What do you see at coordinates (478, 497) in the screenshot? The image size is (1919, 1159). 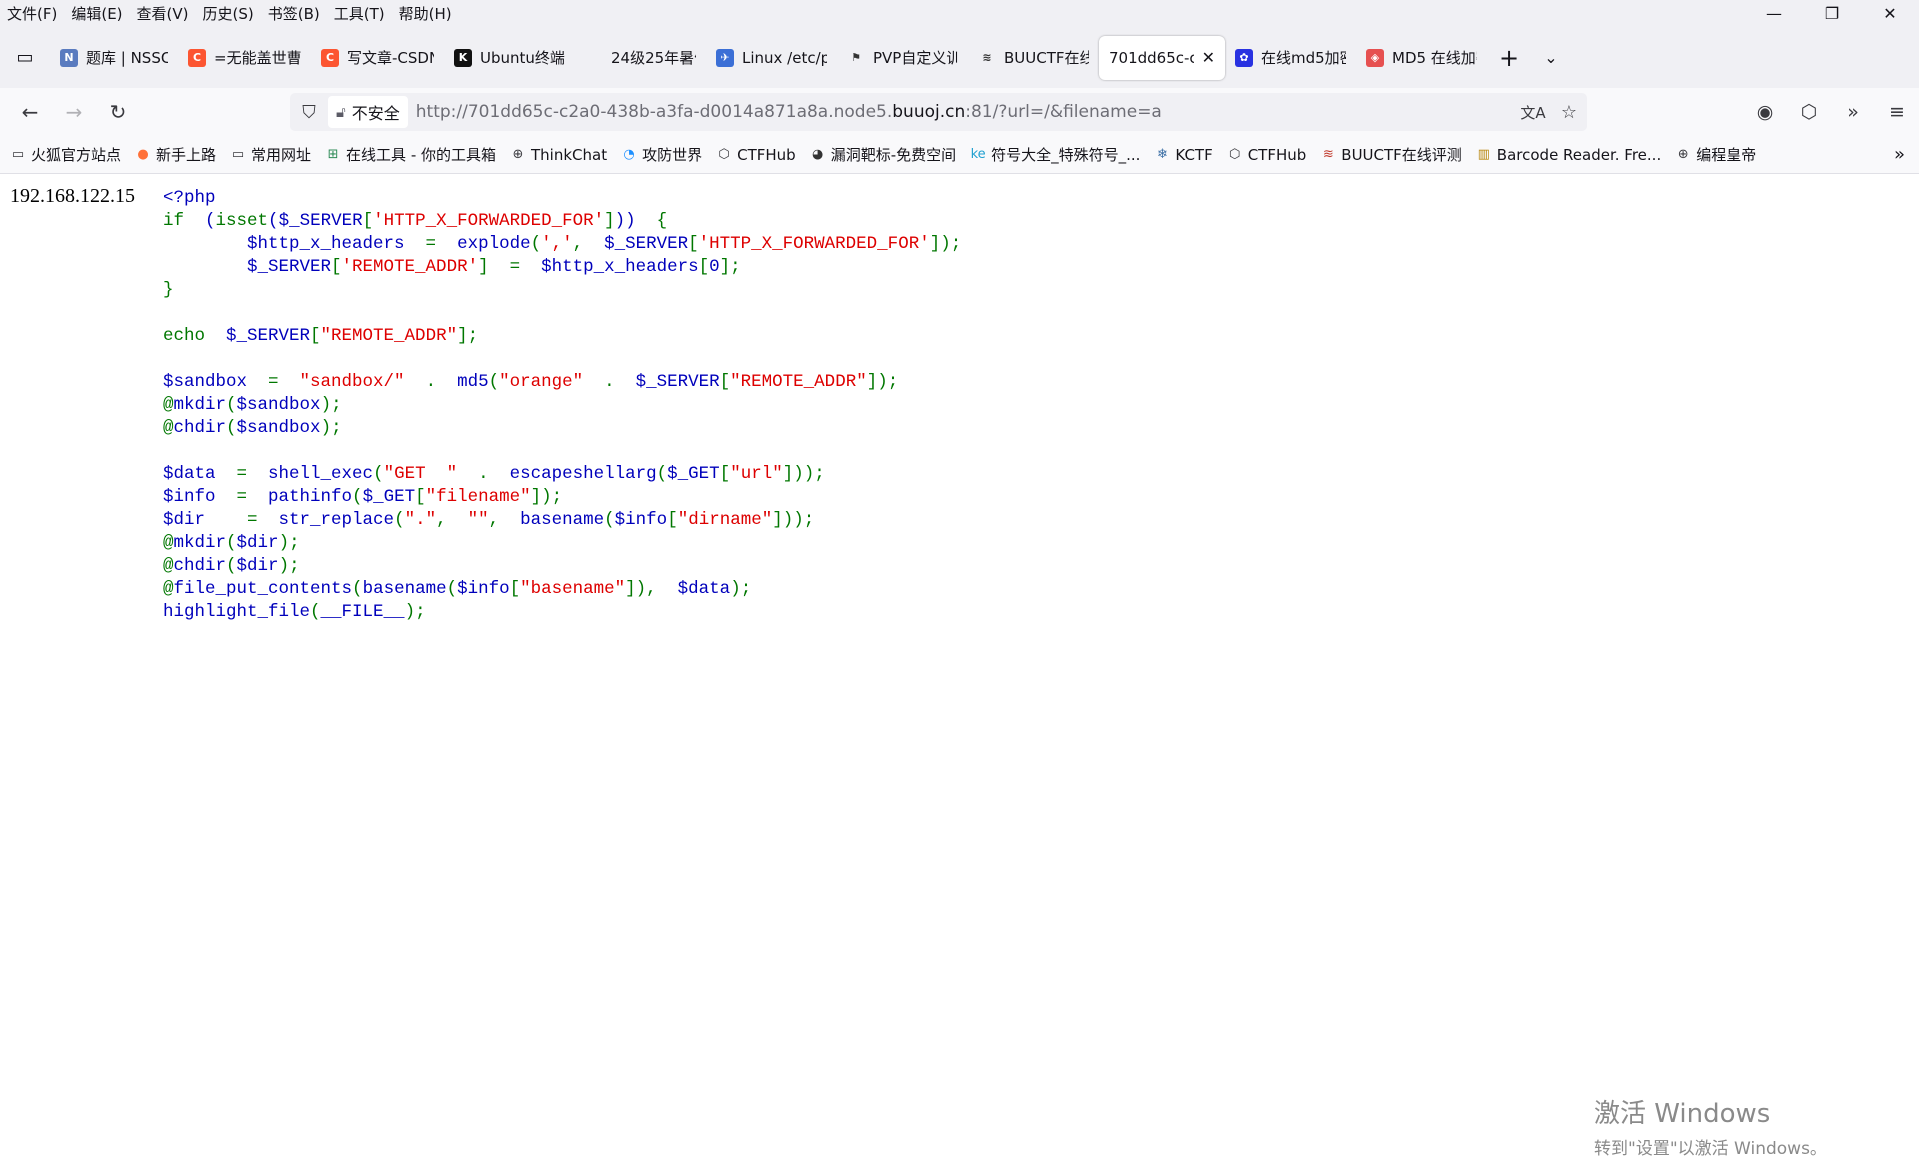 I see `code-token: "filename"` at bounding box center [478, 497].